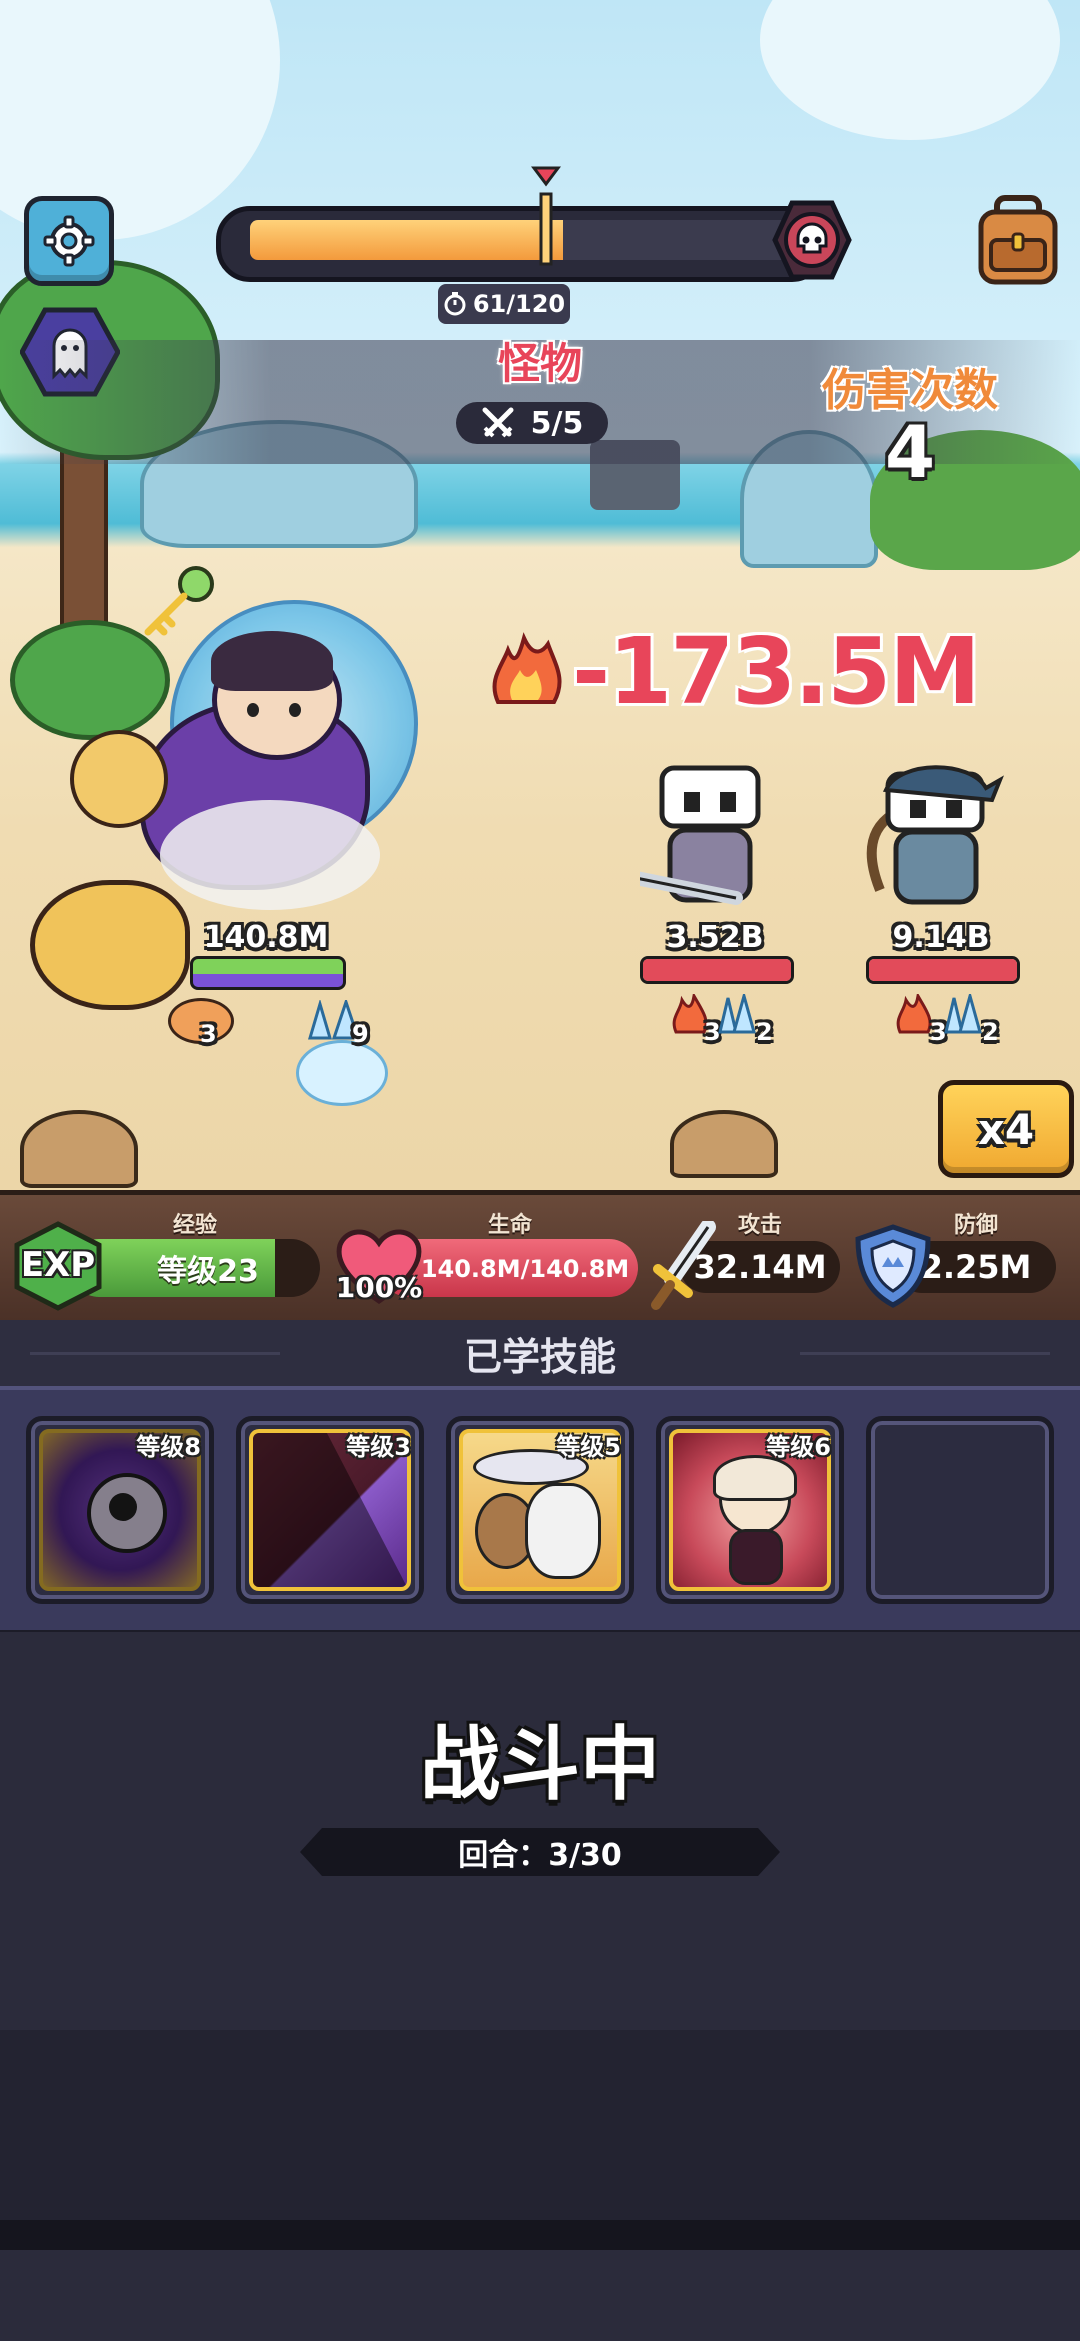 The image size is (1080, 2341). Describe the element at coordinates (330, 1510) in the screenshot. I see `skill-slot-2: 等级3` at that location.